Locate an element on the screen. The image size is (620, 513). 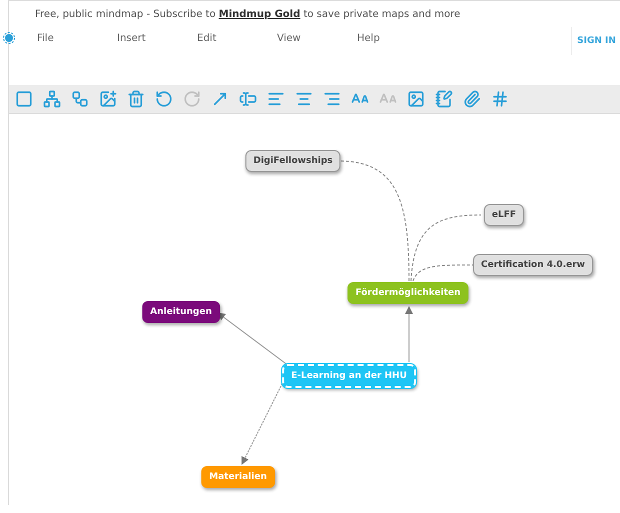
menu-item: Insert is located at coordinates (135, 38).